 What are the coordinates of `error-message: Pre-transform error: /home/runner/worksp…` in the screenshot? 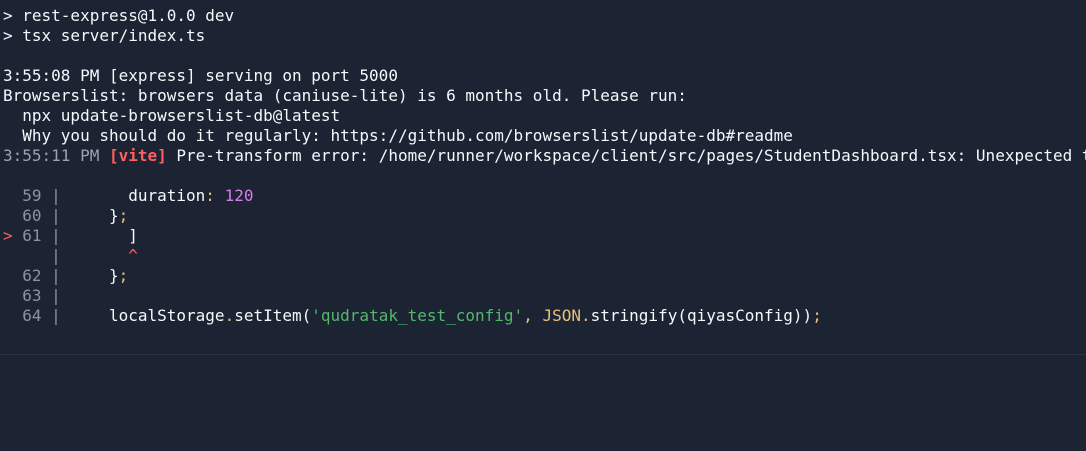 It's located at (626, 155).